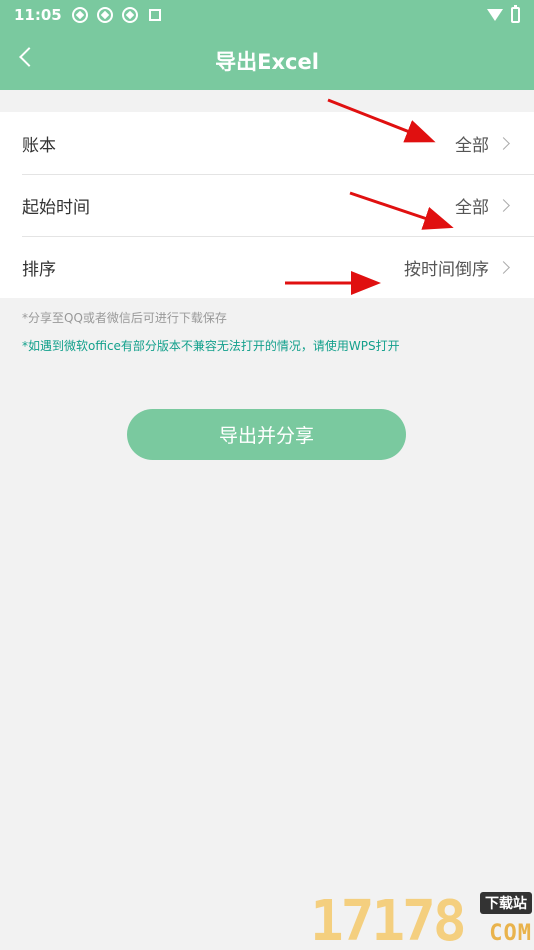 This screenshot has height=950, width=534. I want to click on sort-row: 排序 按时间倒序, so click(267, 267).